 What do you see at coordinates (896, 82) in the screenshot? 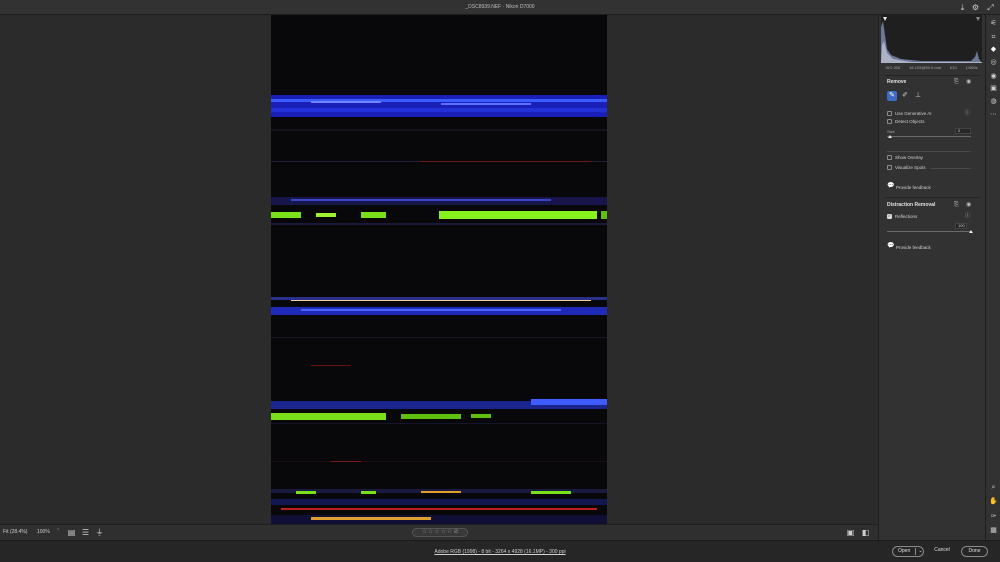
I see `remove-header: Remove` at bounding box center [896, 82].